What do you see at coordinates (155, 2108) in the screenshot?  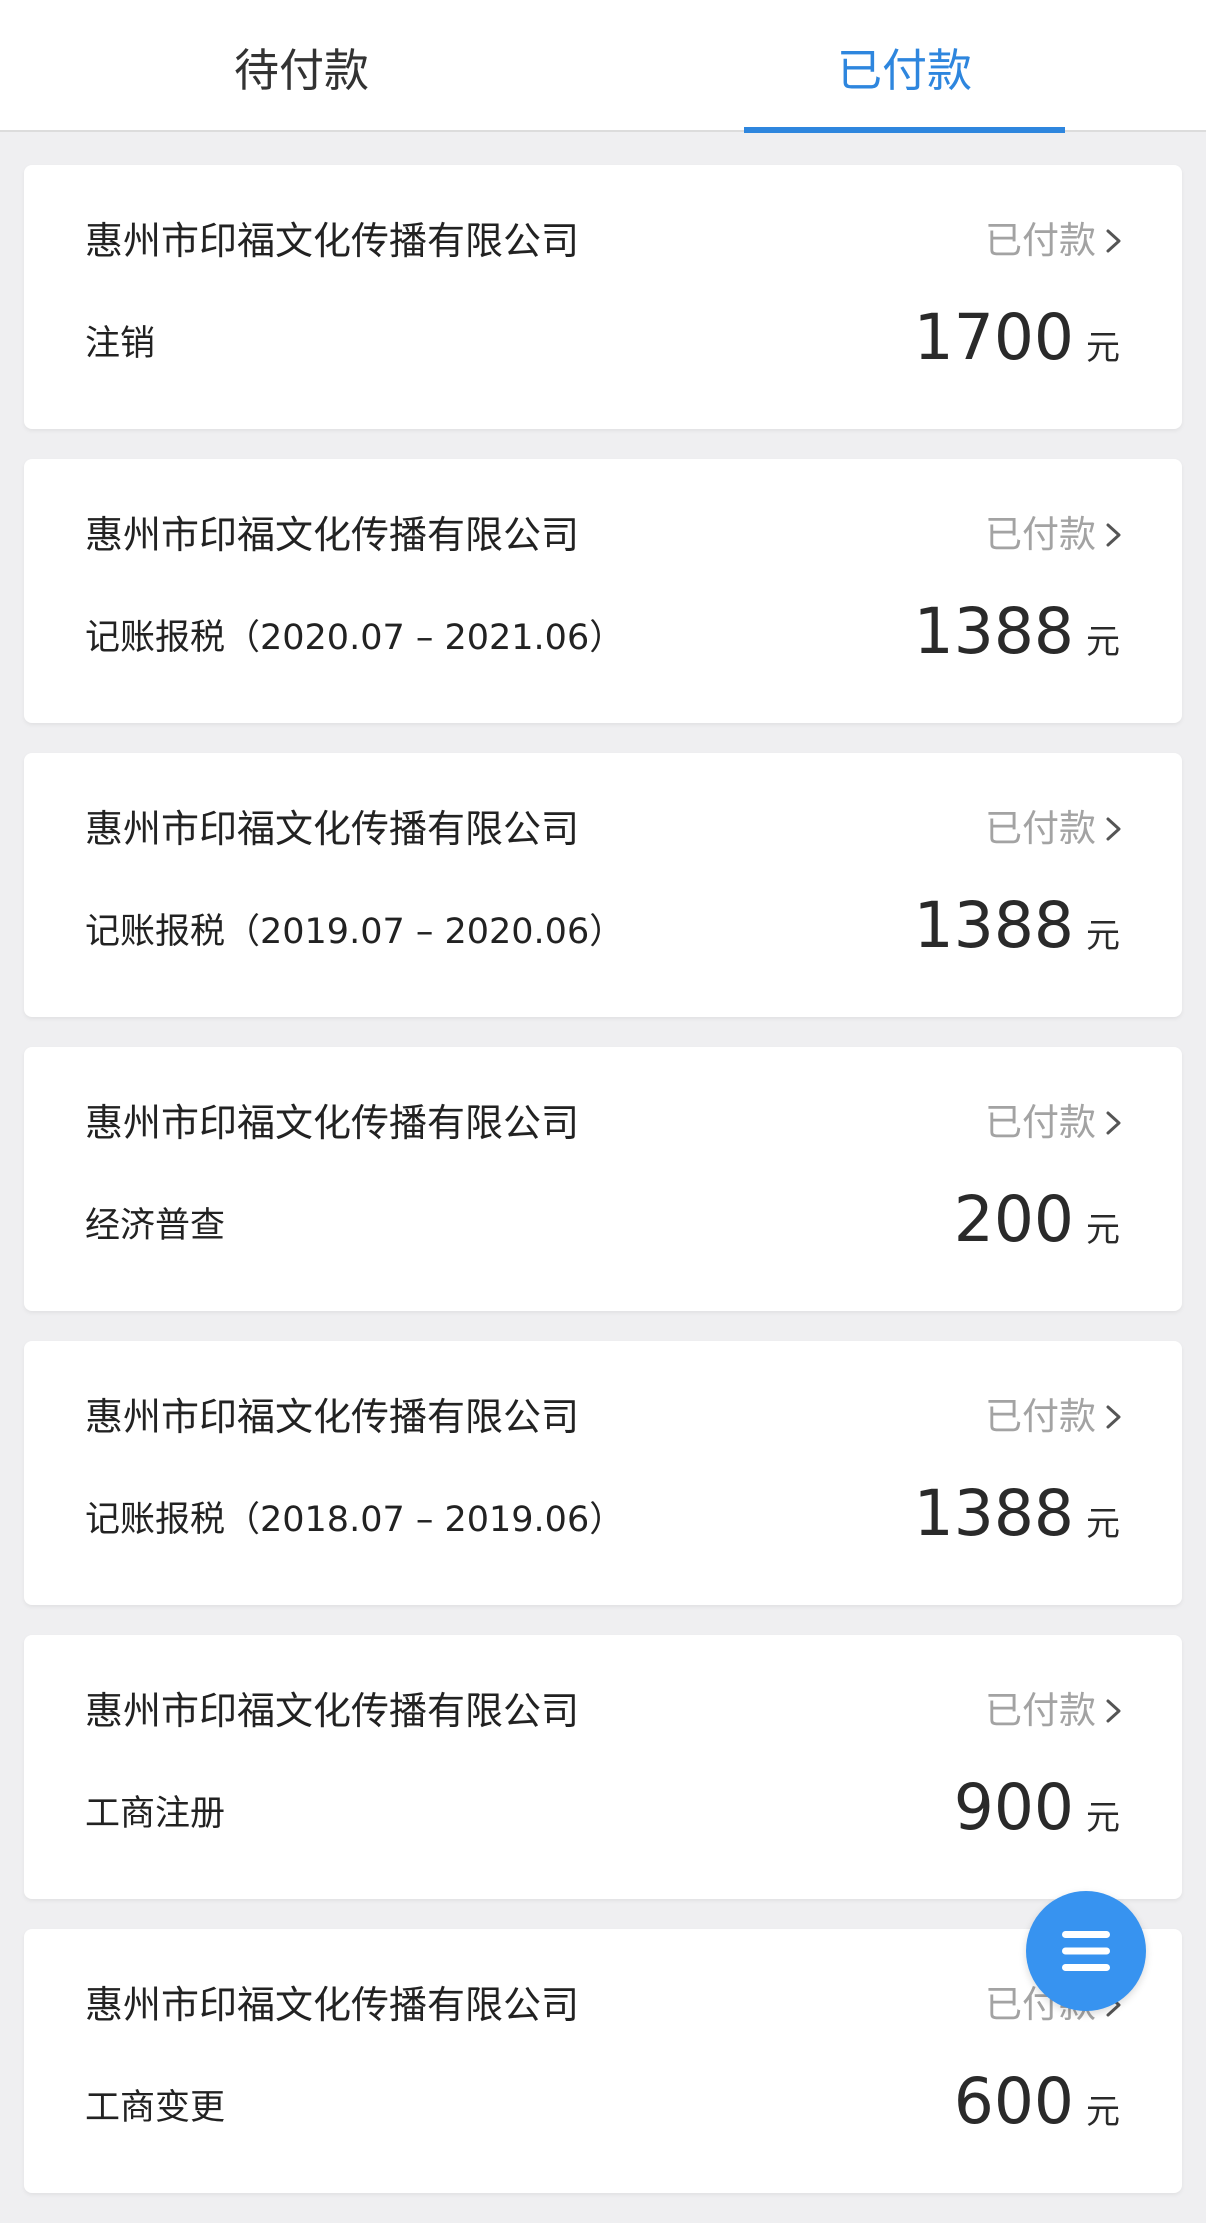 I see `service-name: 工商变更` at bounding box center [155, 2108].